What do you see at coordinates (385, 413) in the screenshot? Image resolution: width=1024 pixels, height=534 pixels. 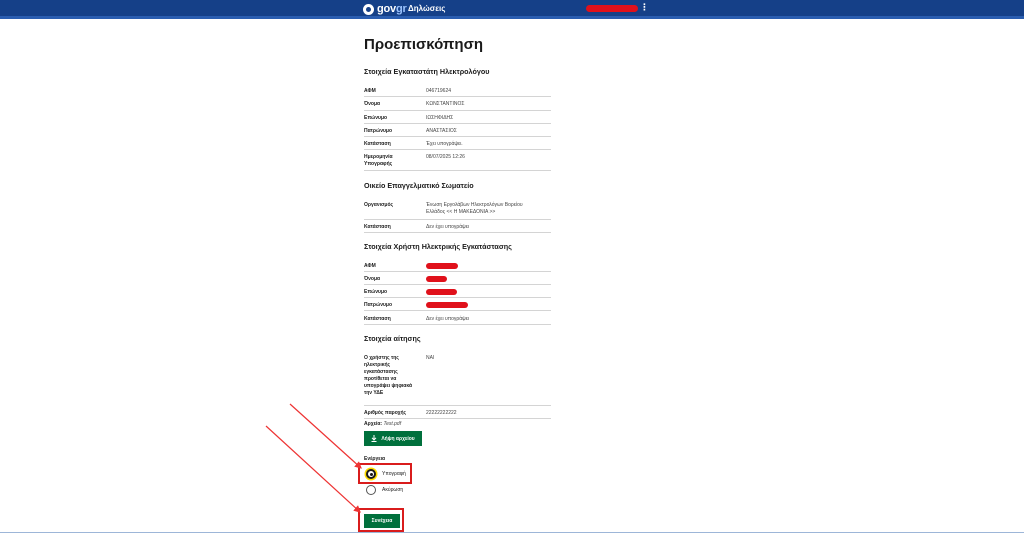 I see `row-key: Αριθμός παροχής` at bounding box center [385, 413].